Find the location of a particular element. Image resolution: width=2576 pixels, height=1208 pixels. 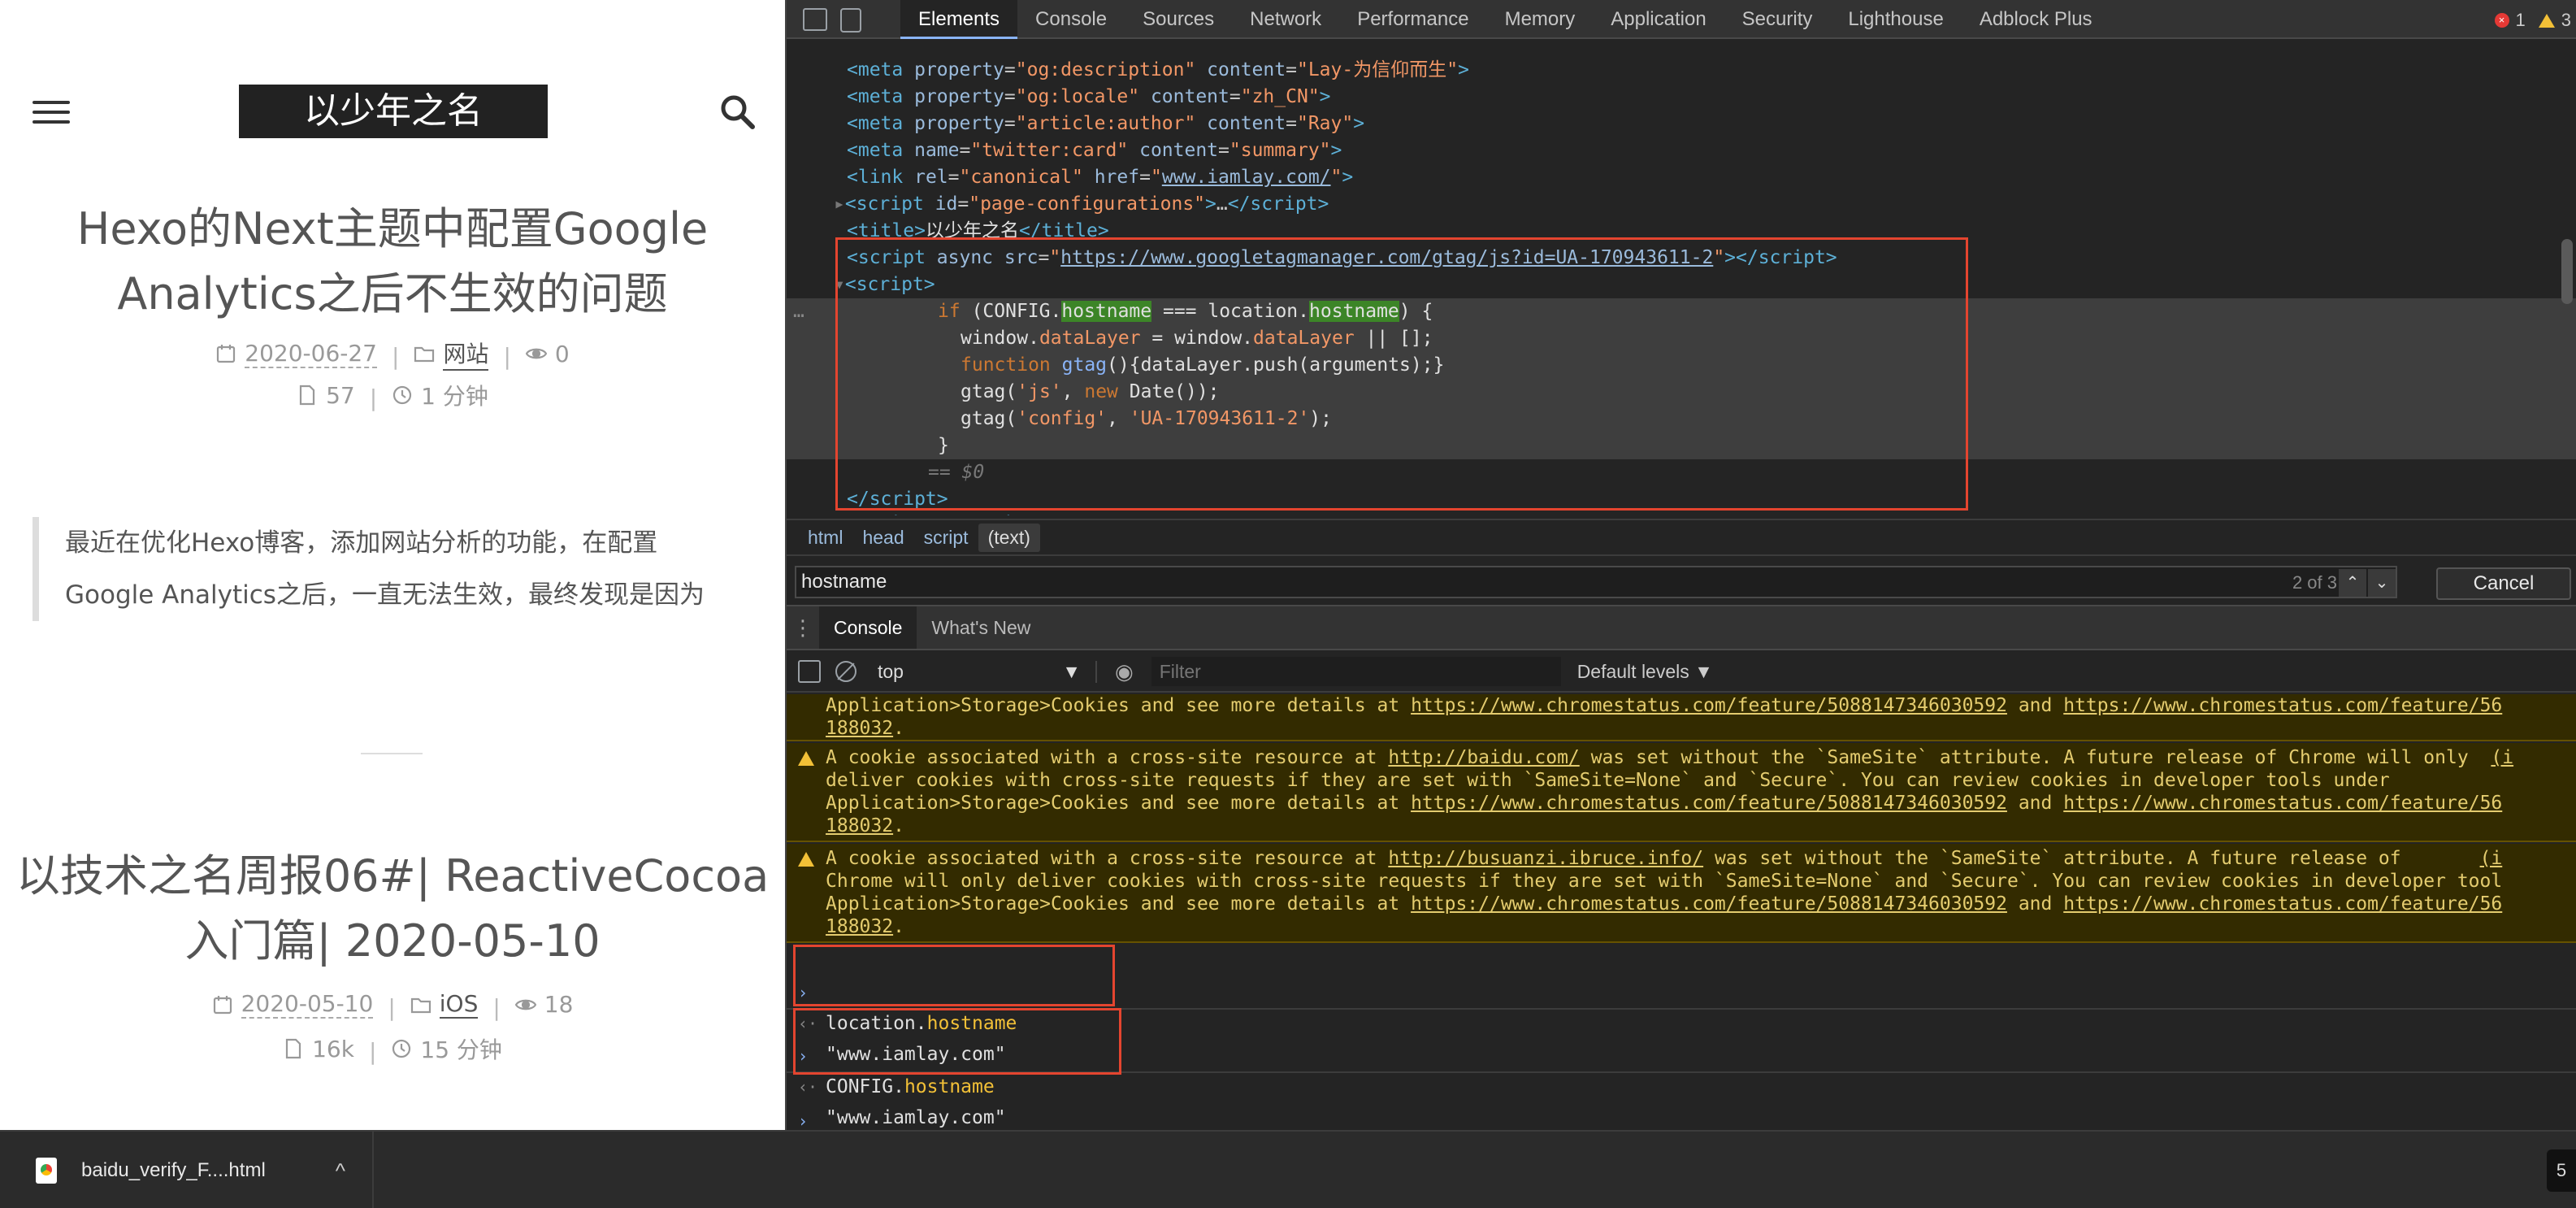

crumb-text: (text) is located at coordinates (1009, 537).